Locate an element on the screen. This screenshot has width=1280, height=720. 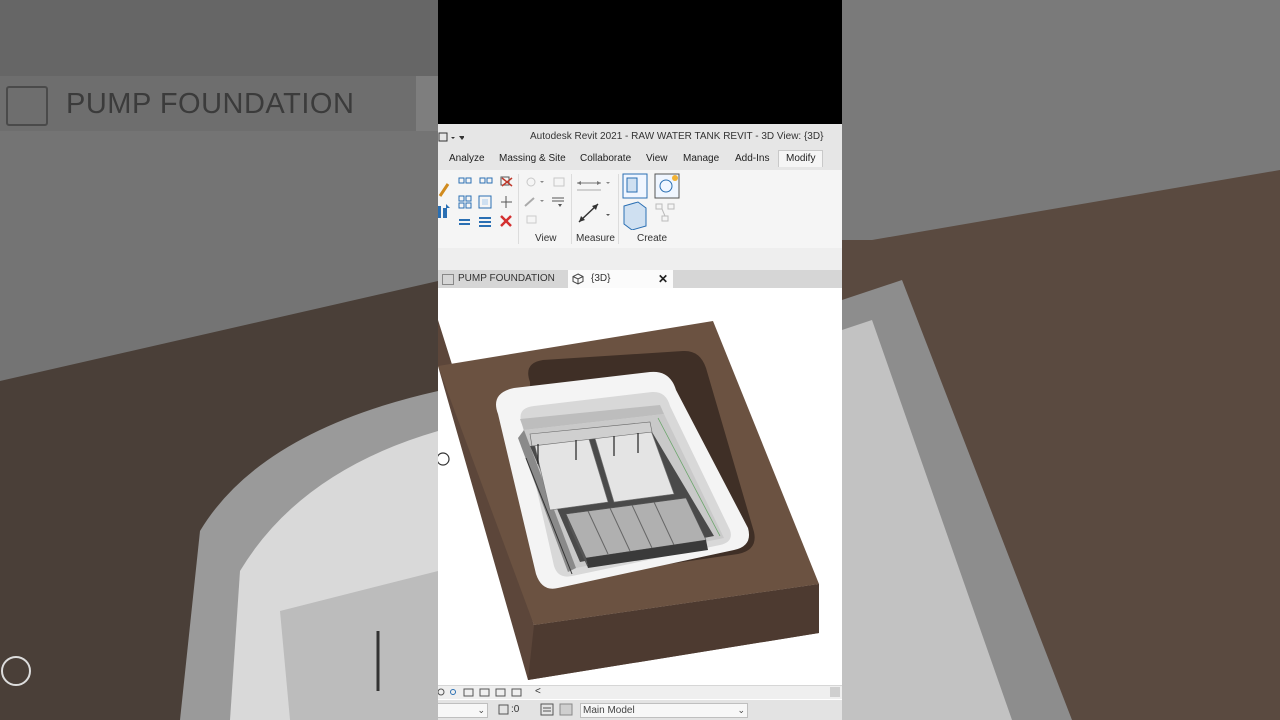
measure-tools-icons is located at coordinates (597, 203).